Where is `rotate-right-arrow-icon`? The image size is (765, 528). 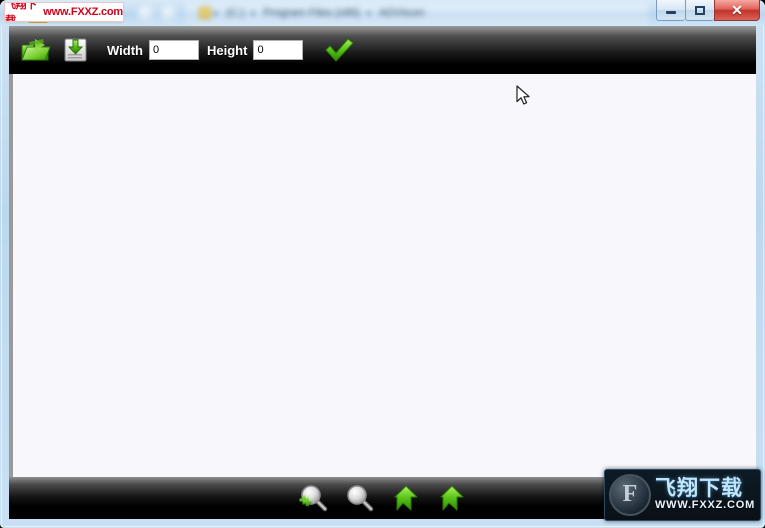
rotate-right-arrow-icon is located at coordinates (452, 498).